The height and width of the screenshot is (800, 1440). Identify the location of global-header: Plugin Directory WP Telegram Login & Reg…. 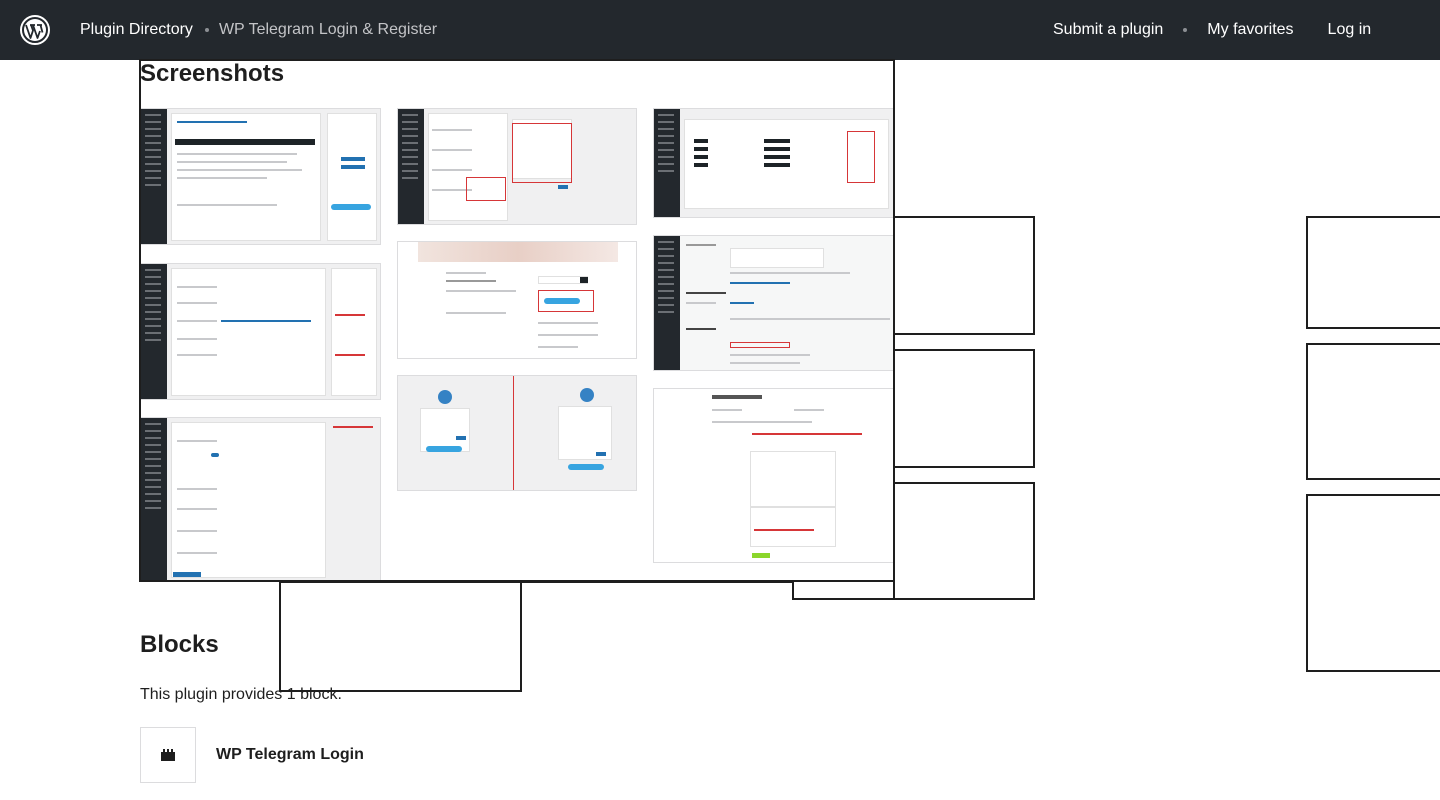
(720, 30).